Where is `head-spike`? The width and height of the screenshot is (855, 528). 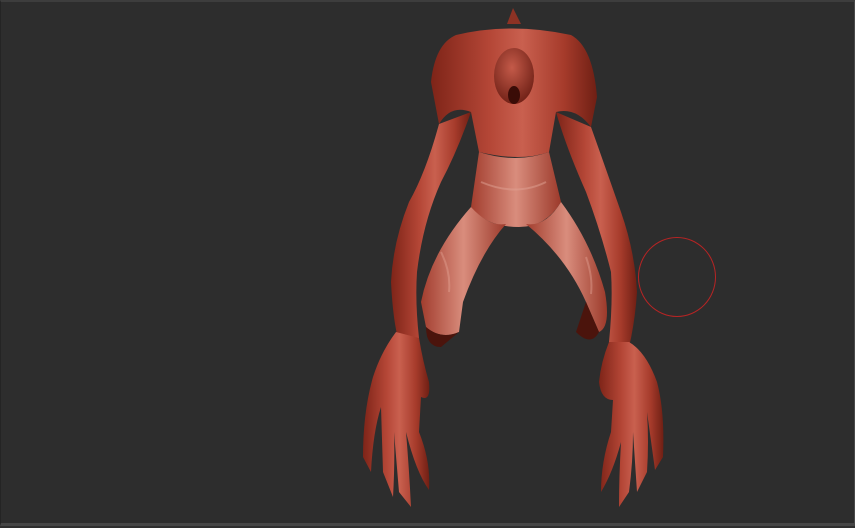
head-spike is located at coordinates (514, 16).